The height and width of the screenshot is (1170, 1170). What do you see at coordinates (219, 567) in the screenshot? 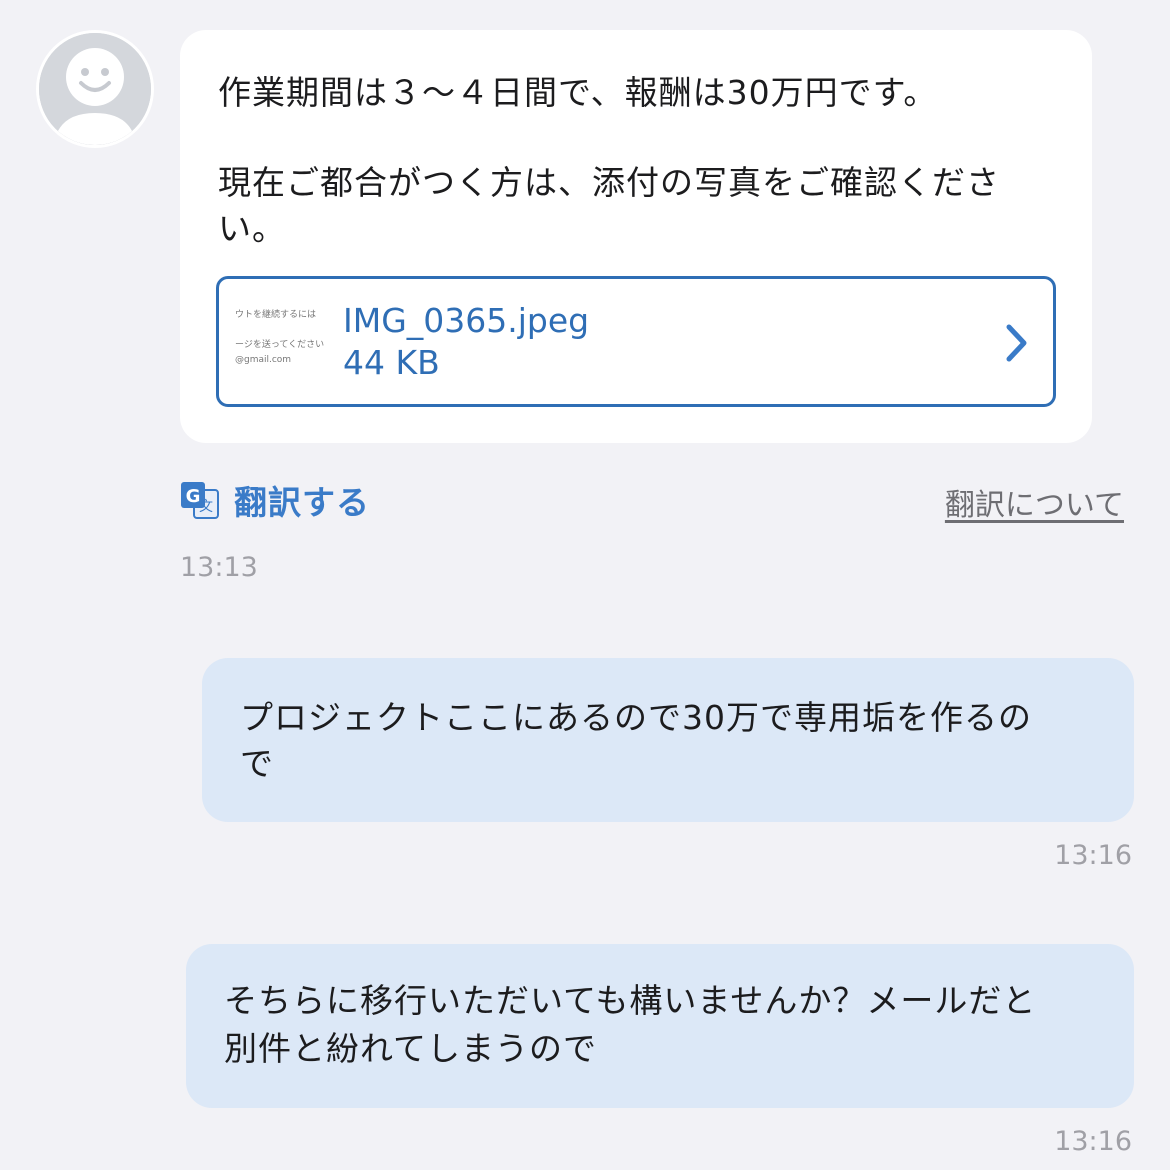
I see `message-timestamp: 13:13` at bounding box center [219, 567].